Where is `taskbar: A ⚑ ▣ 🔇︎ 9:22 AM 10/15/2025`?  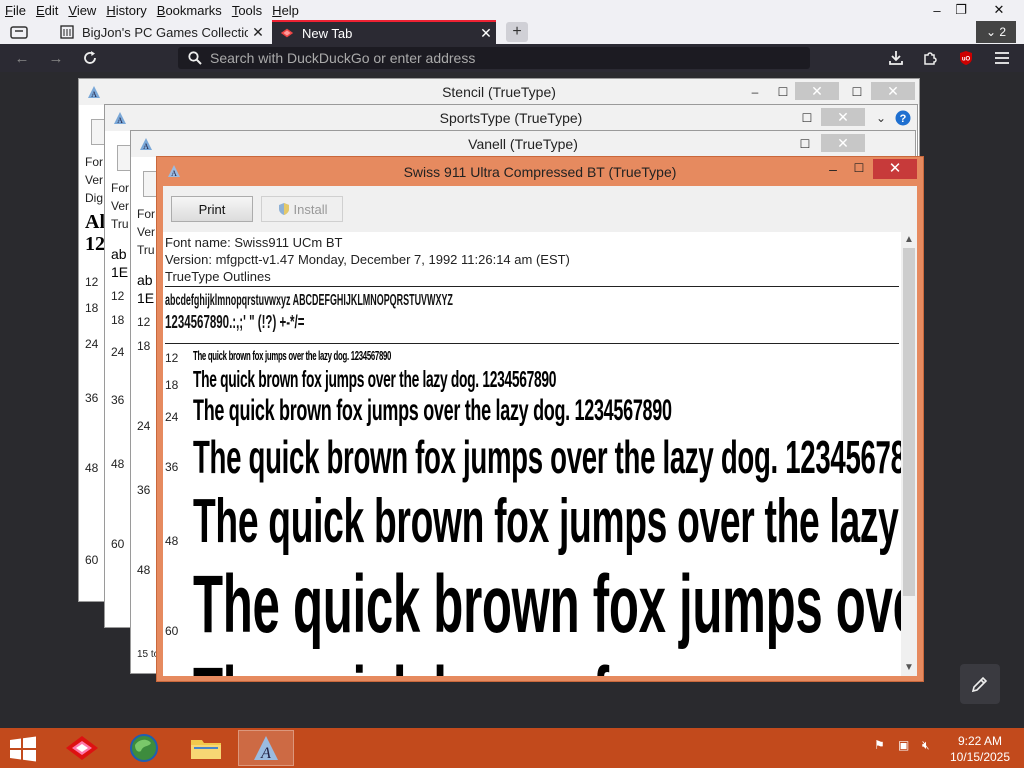
taskbar: A ⚑ ▣ 🔇︎ 9:22 AM 10/15/2025 is located at coordinates (512, 748).